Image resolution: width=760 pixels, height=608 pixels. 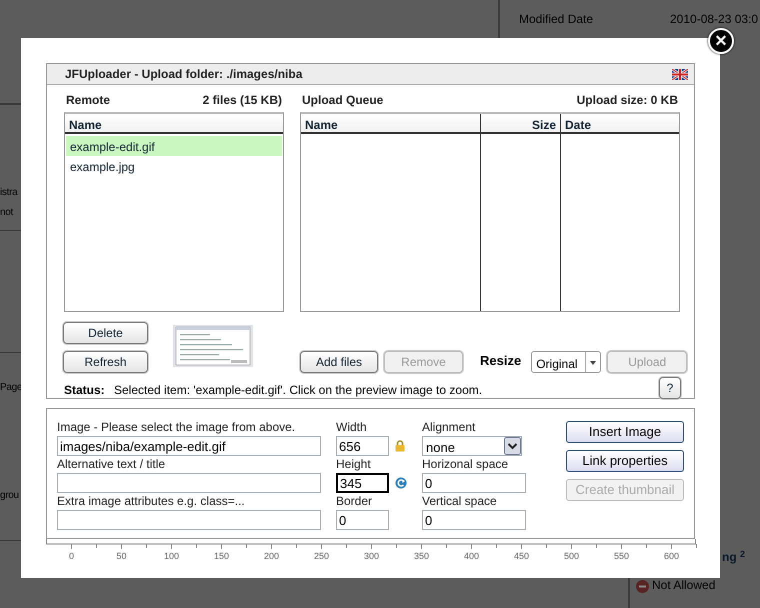 What do you see at coordinates (7, 213) in the screenshot?
I see `background-text: not` at bounding box center [7, 213].